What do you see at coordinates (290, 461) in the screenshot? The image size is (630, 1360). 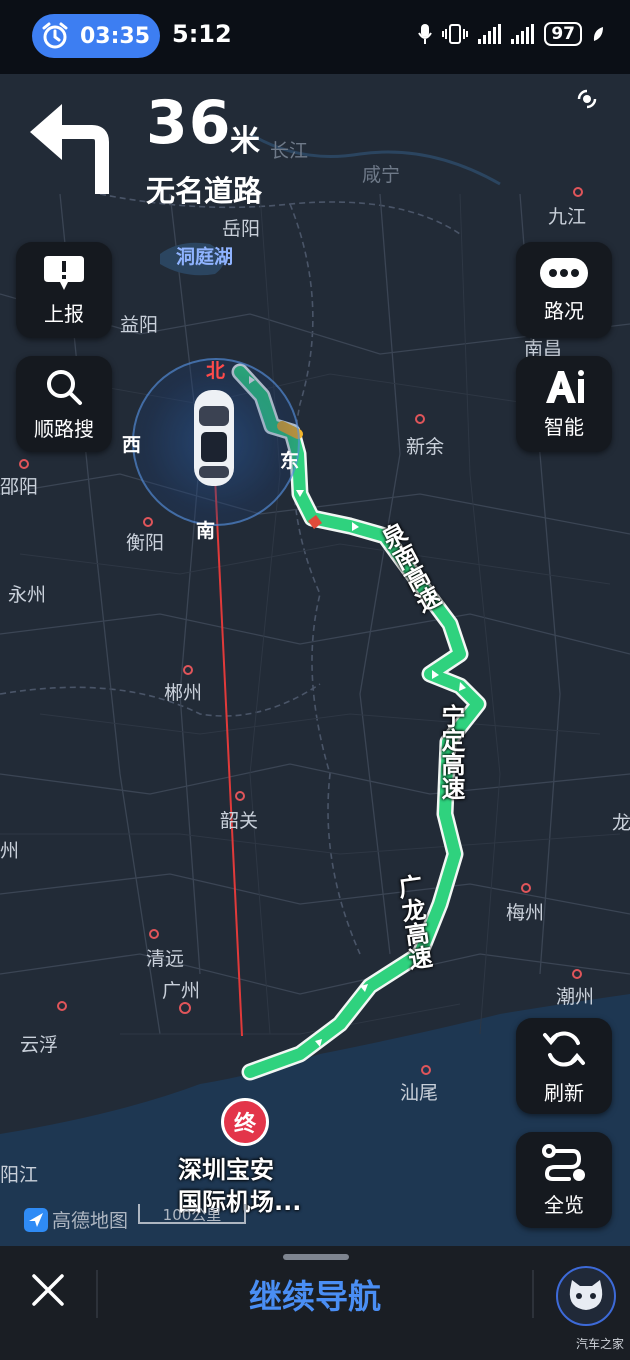 I see `compass-east: 东` at bounding box center [290, 461].